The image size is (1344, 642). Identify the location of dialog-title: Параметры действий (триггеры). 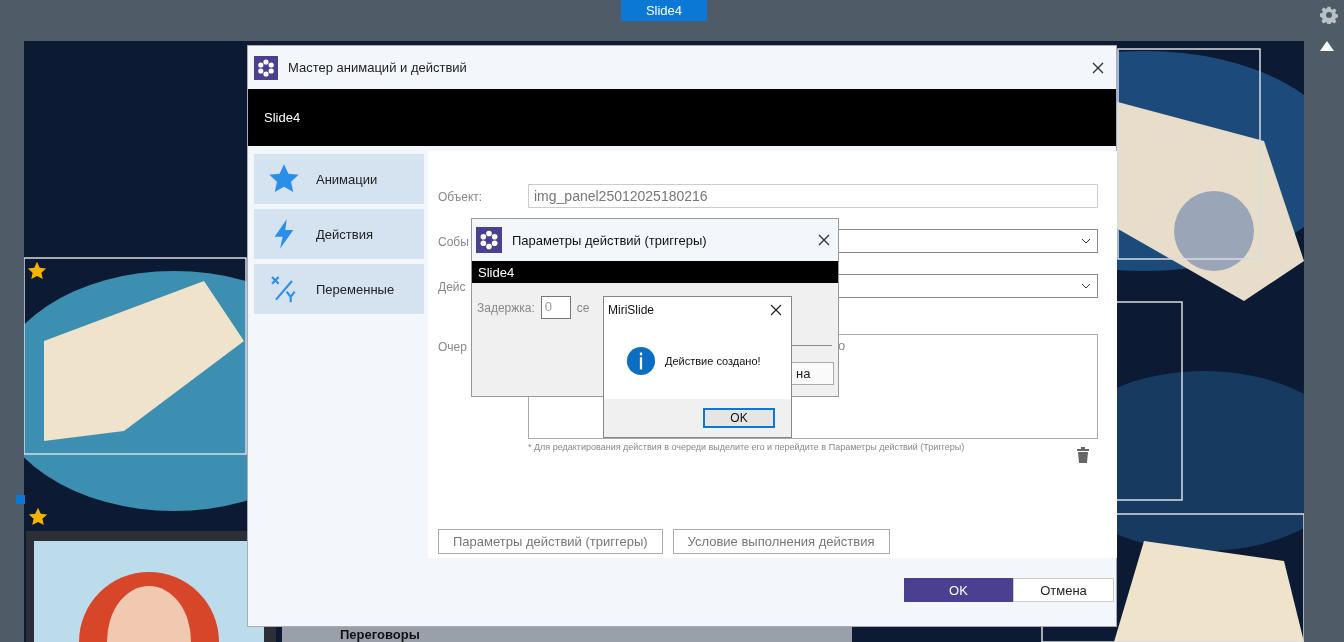
(609, 240).